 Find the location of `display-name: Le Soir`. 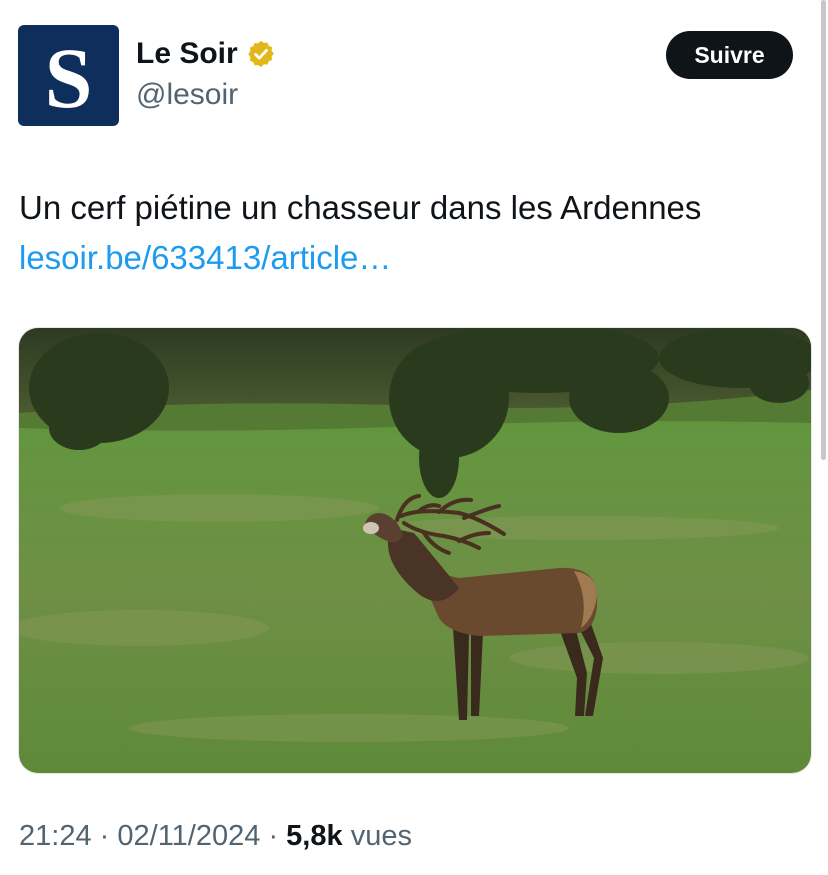

display-name: Le Soir is located at coordinates (187, 54).